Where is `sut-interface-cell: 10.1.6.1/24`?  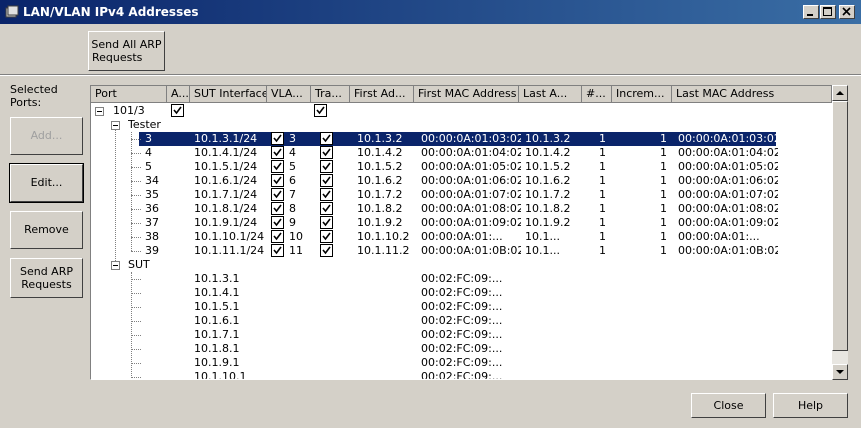
sut-interface-cell: 10.1.6.1/24 is located at coordinates (226, 180).